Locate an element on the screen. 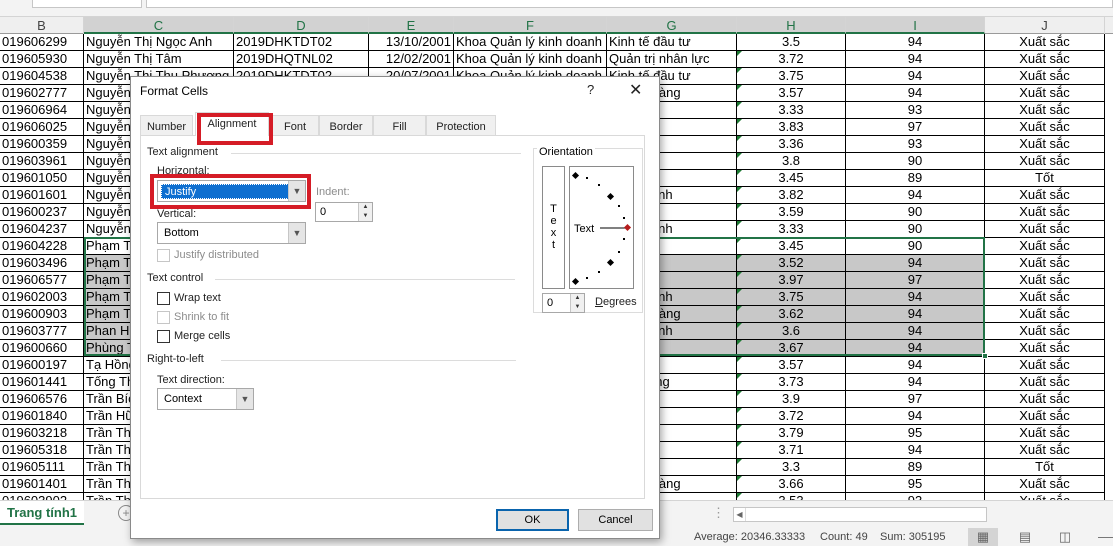  zoom-slider is located at coordinates (1105, 537).